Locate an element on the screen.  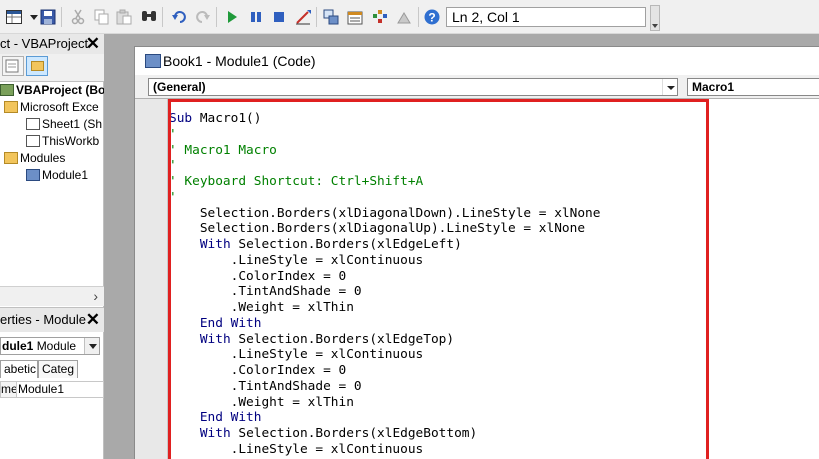
property-value: Module1 is located at coordinates (41, 389).